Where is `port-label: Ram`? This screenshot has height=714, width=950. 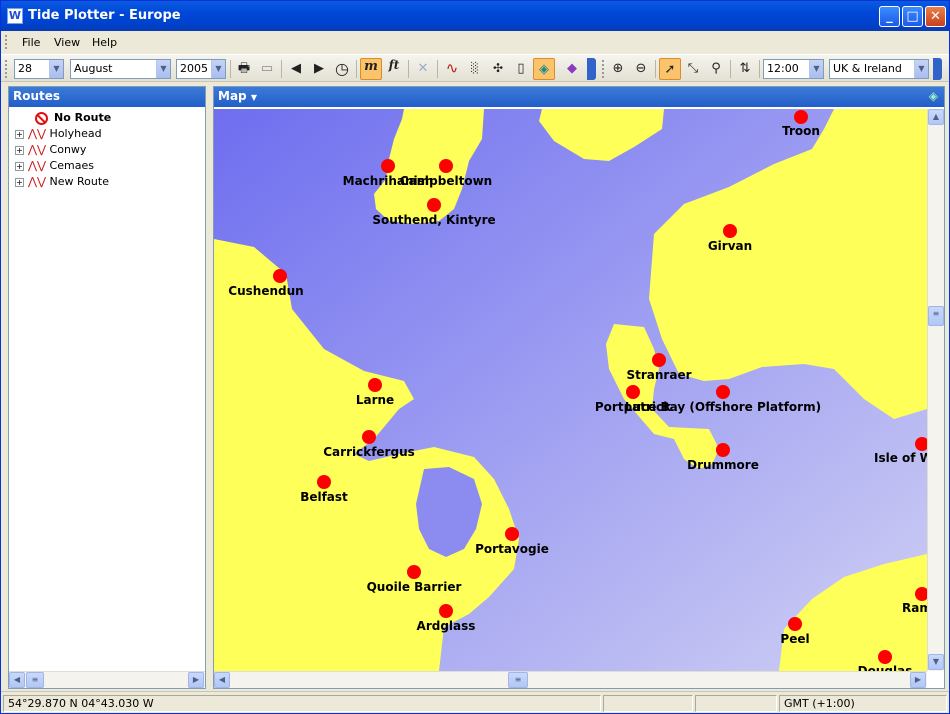
port-label: Ram is located at coordinates (914, 608).